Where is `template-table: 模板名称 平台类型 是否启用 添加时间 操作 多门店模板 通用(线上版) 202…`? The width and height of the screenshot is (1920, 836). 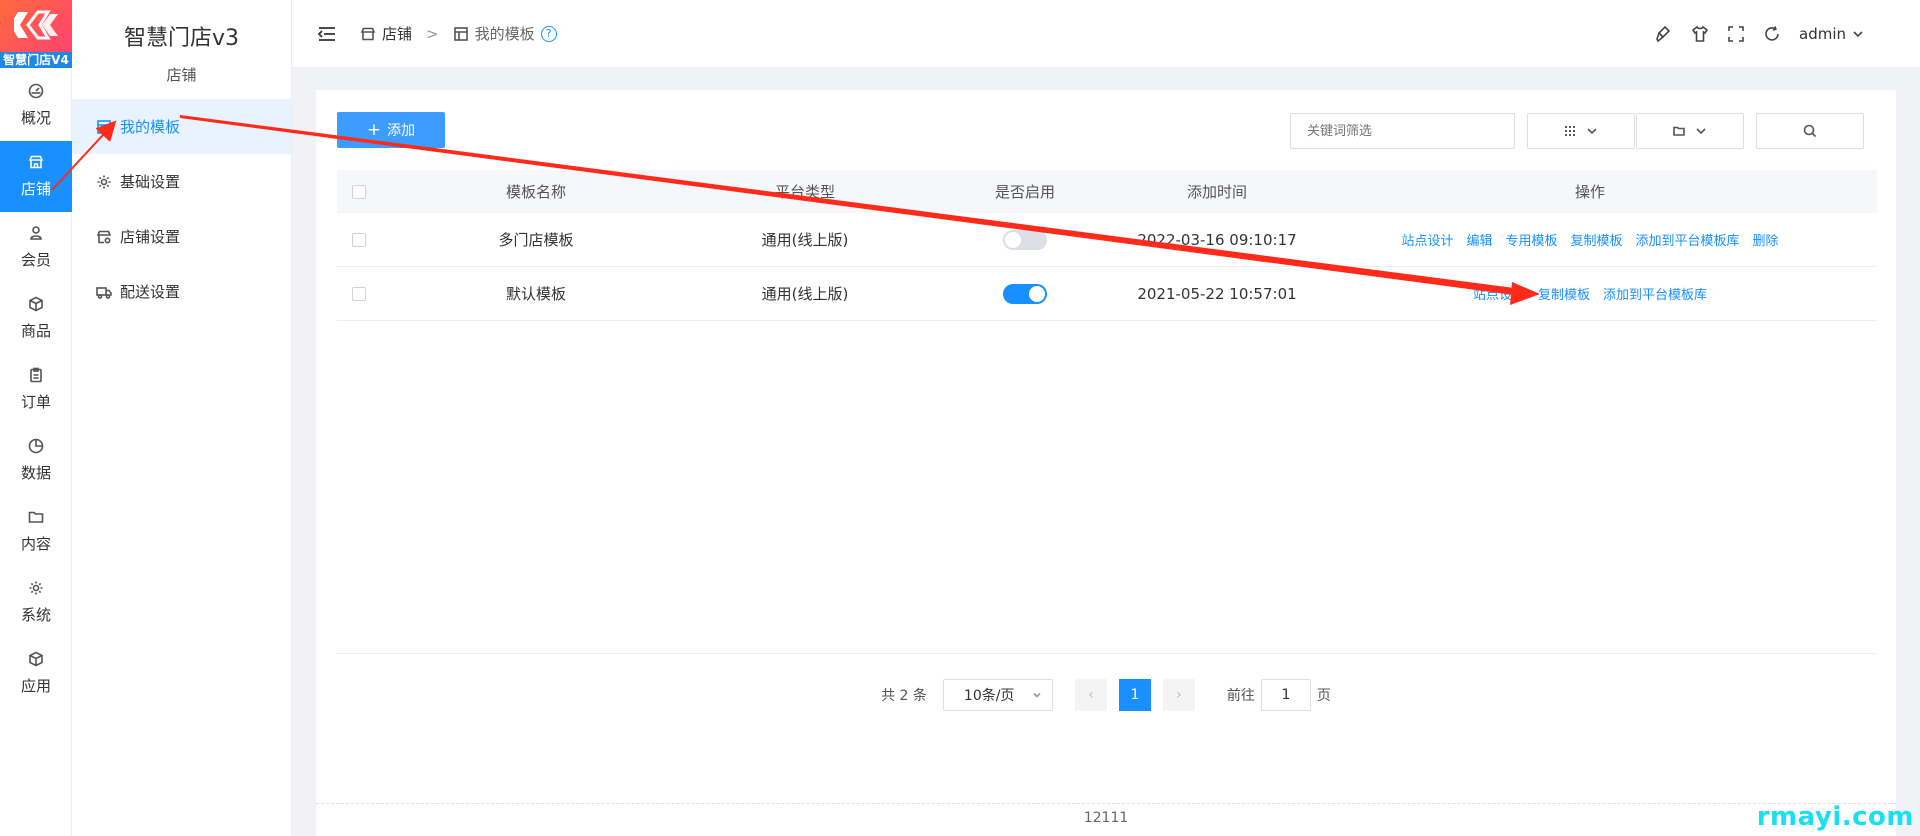
template-table: 模板名称 平台类型 是否启用 添加时间 操作 多门店模板 通用(线上版) 202… is located at coordinates (1107, 245).